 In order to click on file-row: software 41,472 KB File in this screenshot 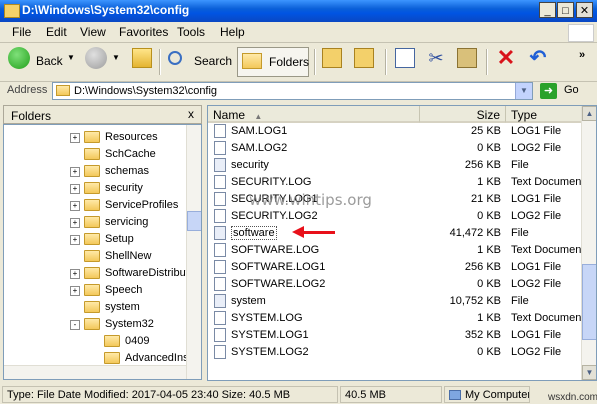, I will do `click(396, 233)`.